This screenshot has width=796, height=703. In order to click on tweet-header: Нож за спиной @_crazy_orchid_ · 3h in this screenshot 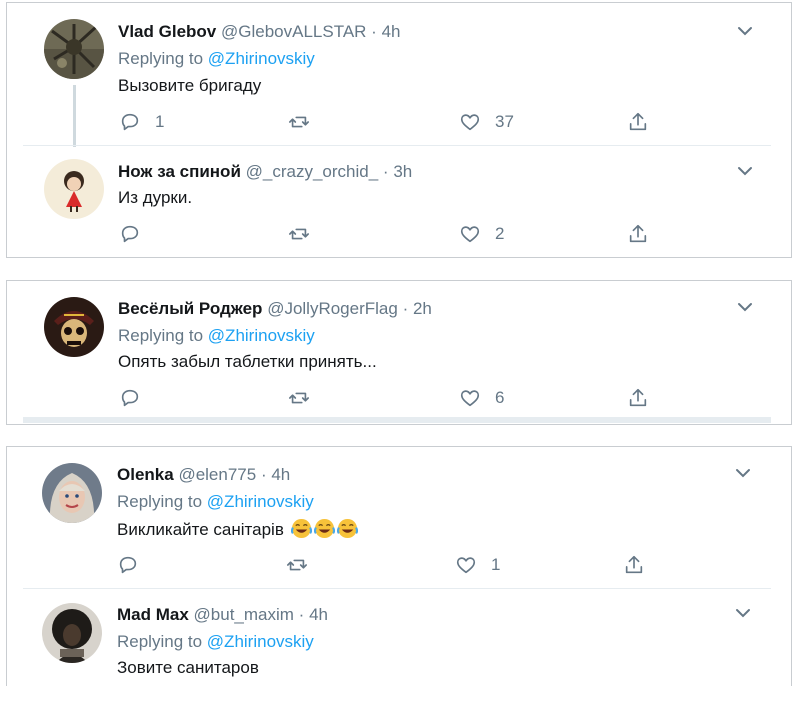, I will do `click(265, 172)`.